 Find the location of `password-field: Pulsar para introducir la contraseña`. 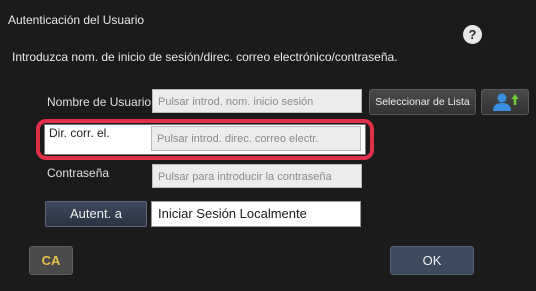

password-field: Pulsar para introducir la contraseña is located at coordinates (257, 176).